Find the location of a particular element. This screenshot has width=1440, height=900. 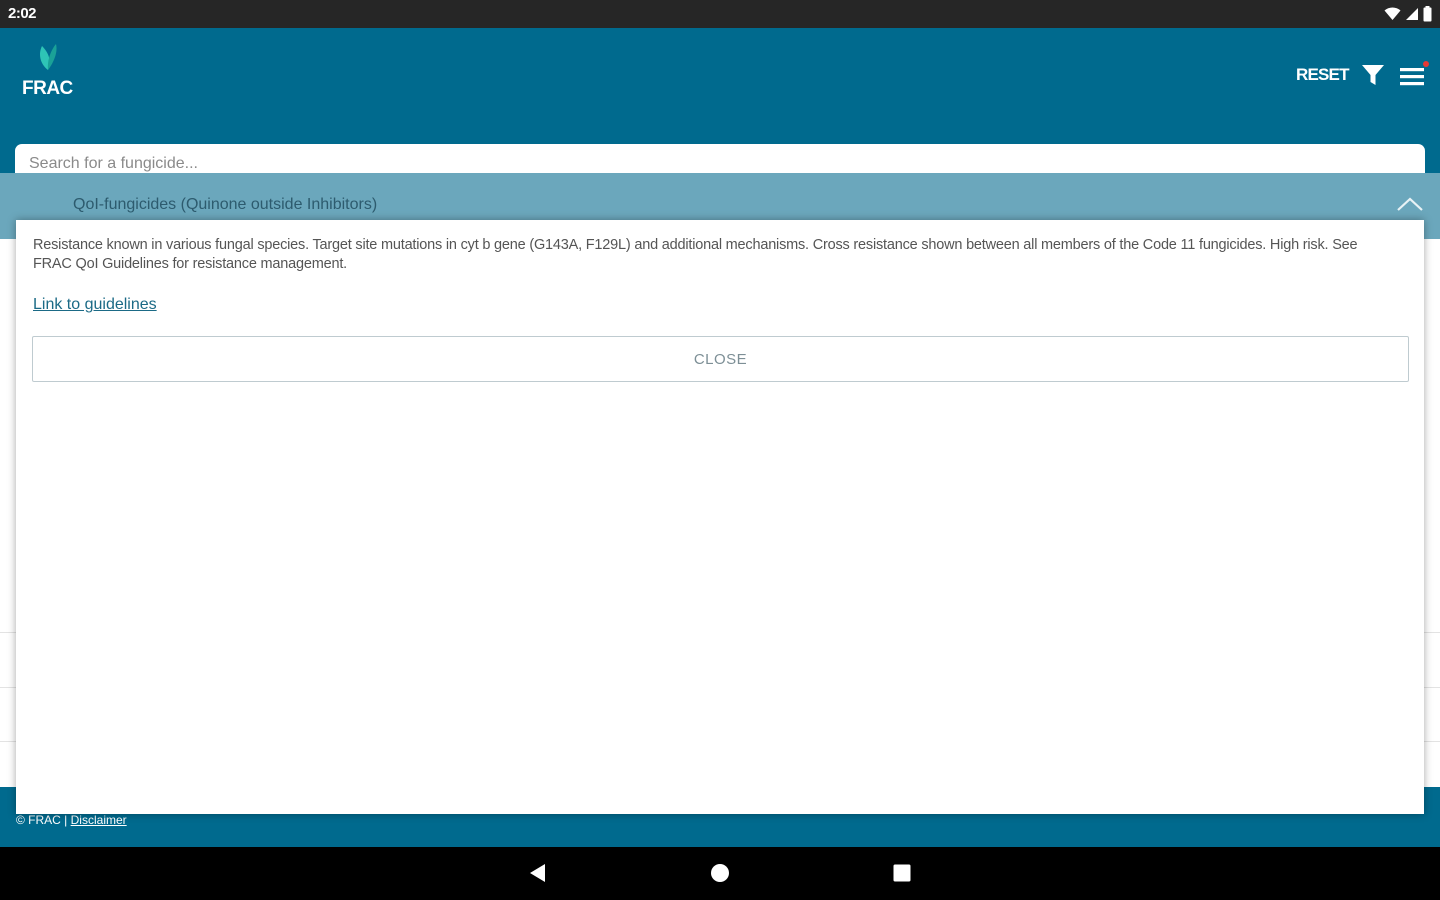

system-nav-bar is located at coordinates (720, 873).